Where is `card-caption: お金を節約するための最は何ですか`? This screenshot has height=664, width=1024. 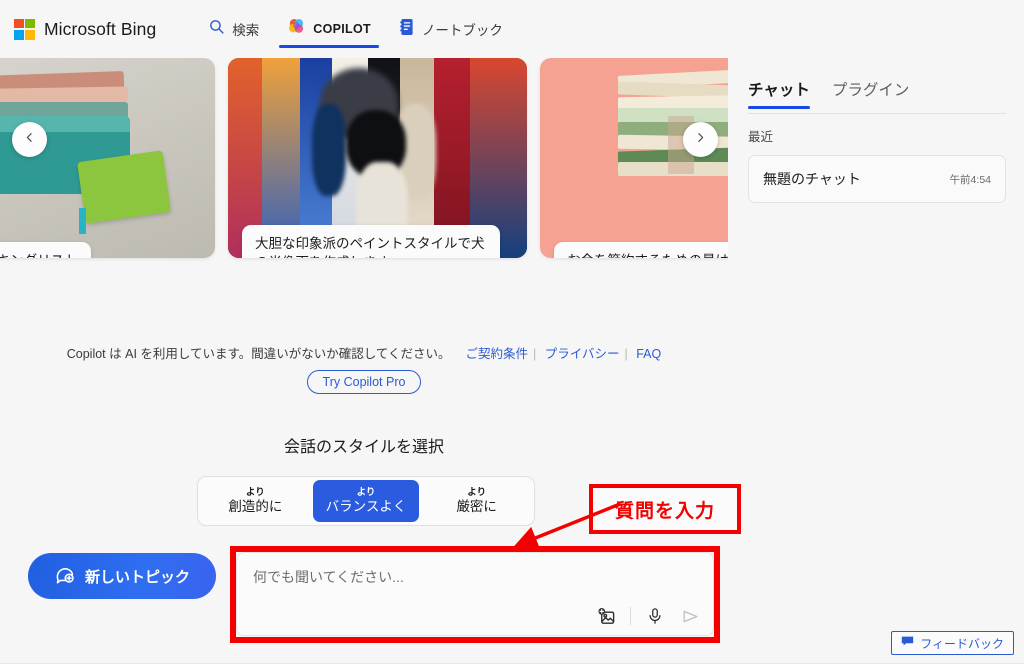 card-caption: お金を節約するための最は何ですか is located at coordinates (641, 250).